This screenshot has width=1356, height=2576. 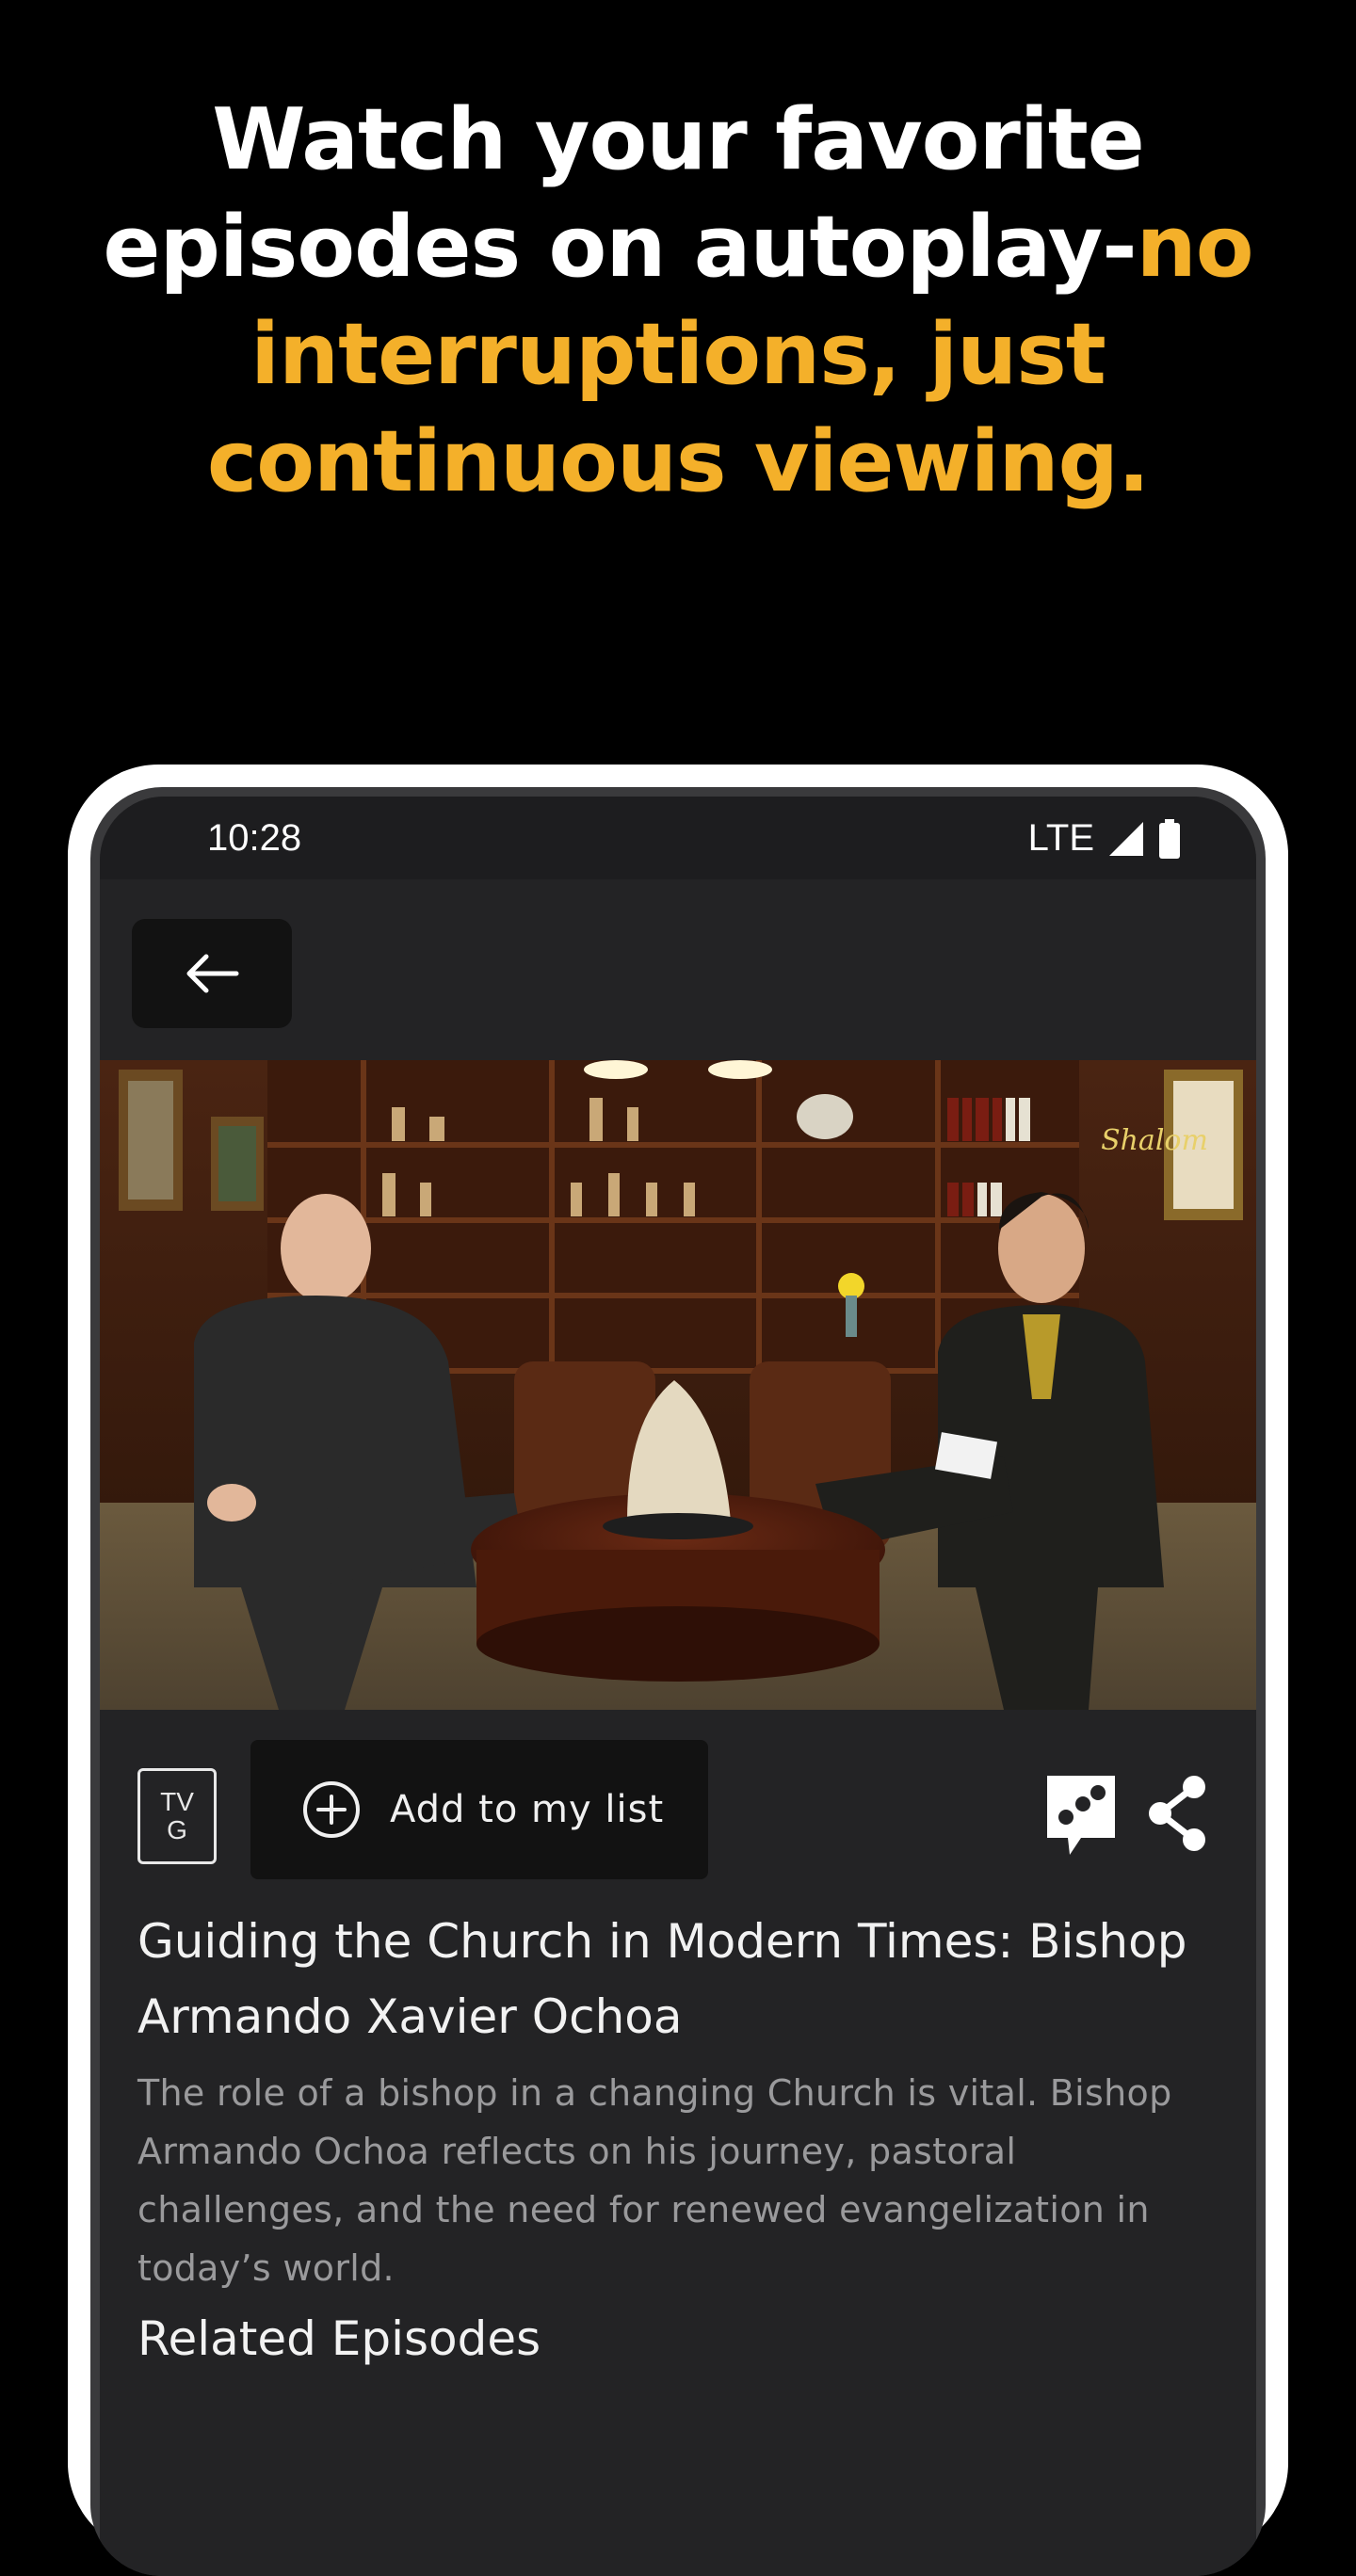 What do you see at coordinates (254, 838) in the screenshot?
I see `status-time: 10:28` at bounding box center [254, 838].